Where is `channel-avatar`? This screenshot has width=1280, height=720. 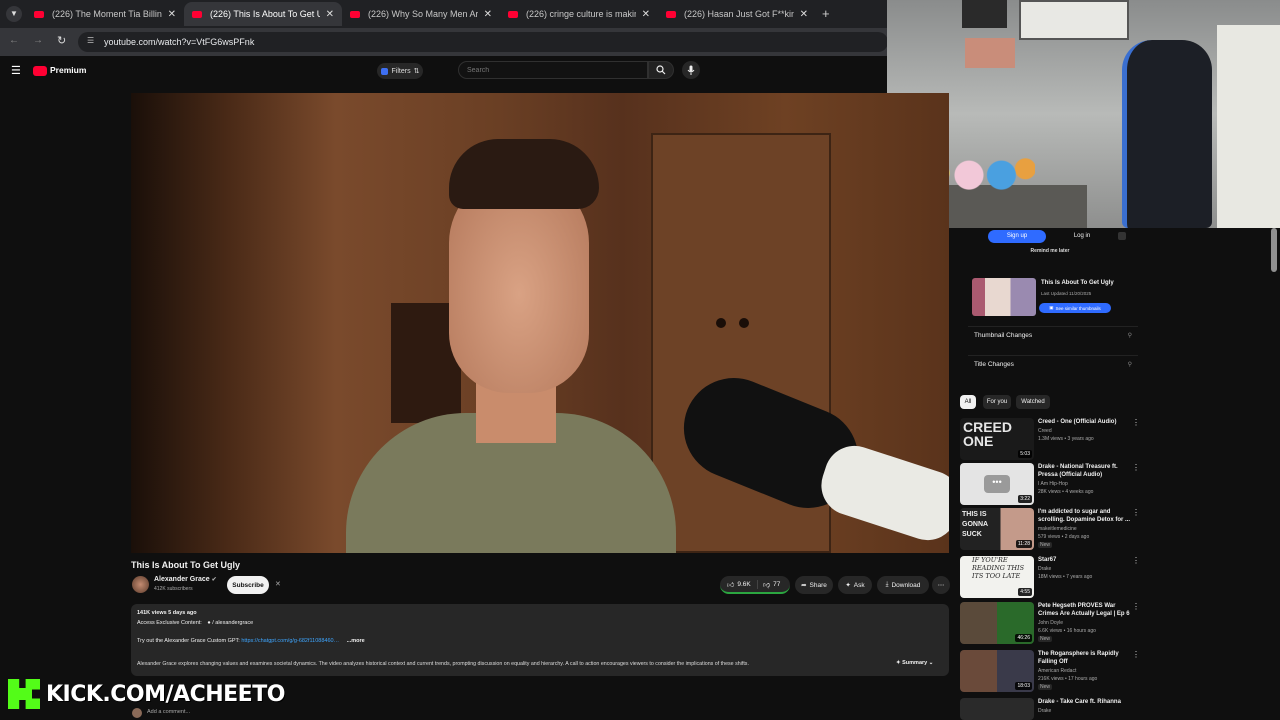 channel-avatar is located at coordinates (140, 584).